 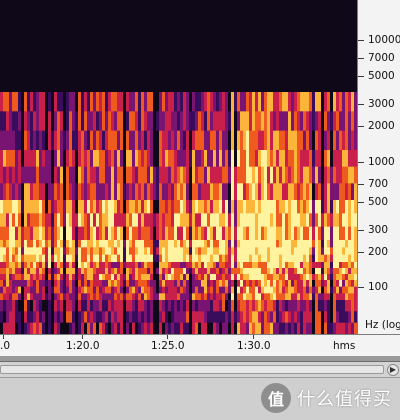 What do you see at coordinates (361, 184) in the screenshot?
I see `frequency-tick` at bounding box center [361, 184].